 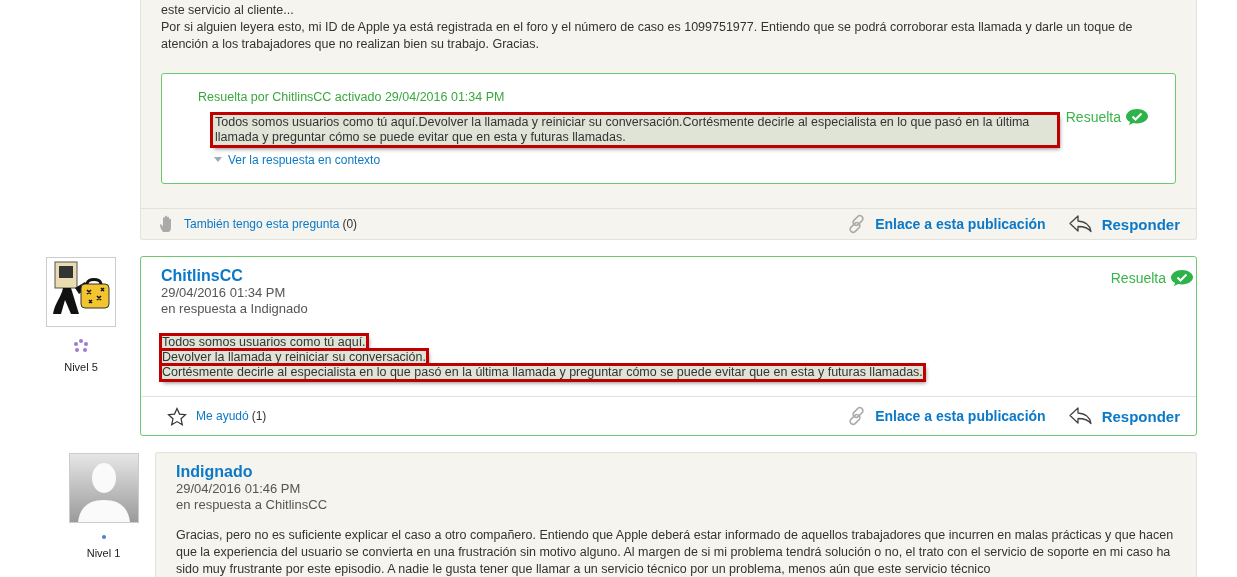 What do you see at coordinates (202, 276) in the screenshot?
I see `author-link: ChitlinsCC` at bounding box center [202, 276].